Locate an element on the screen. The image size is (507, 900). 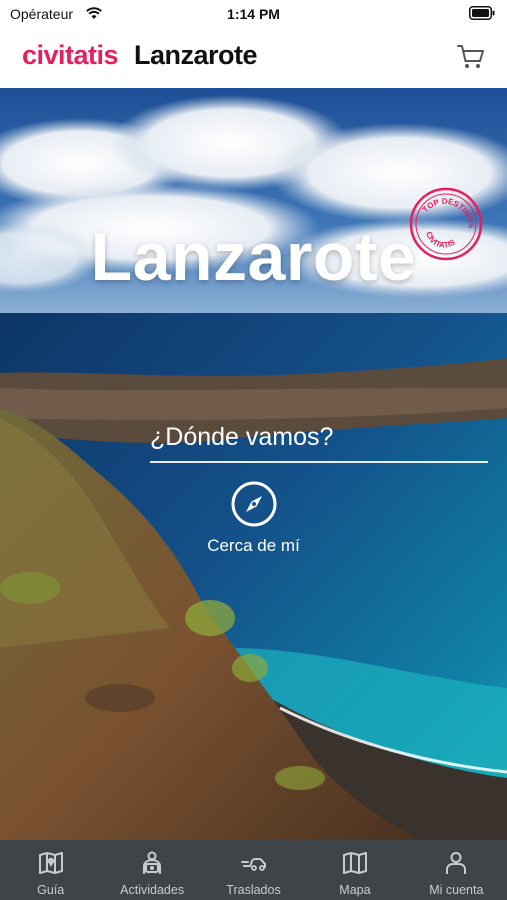
tab-mi-cuenta: Mi cuenta is located at coordinates (456, 870).